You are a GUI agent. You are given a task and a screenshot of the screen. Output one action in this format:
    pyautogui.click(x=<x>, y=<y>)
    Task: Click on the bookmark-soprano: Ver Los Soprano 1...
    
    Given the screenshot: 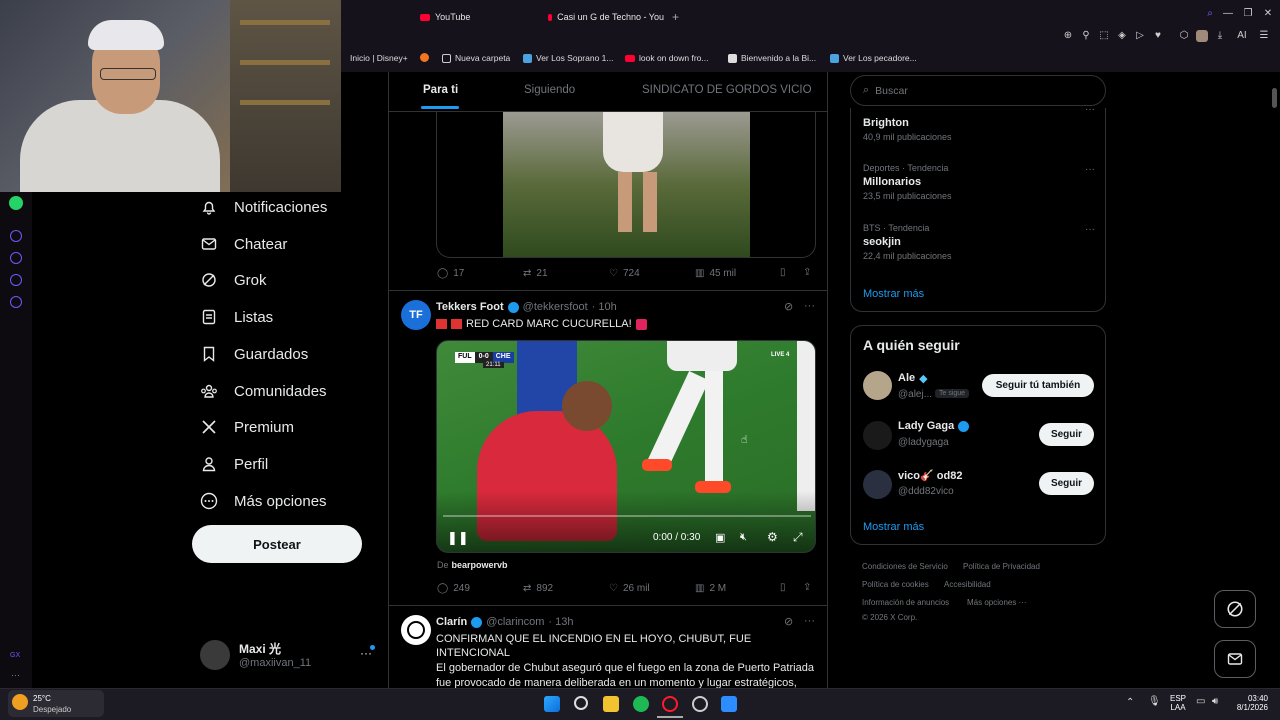 What is the action you would take?
    pyautogui.click(x=568, y=58)
    